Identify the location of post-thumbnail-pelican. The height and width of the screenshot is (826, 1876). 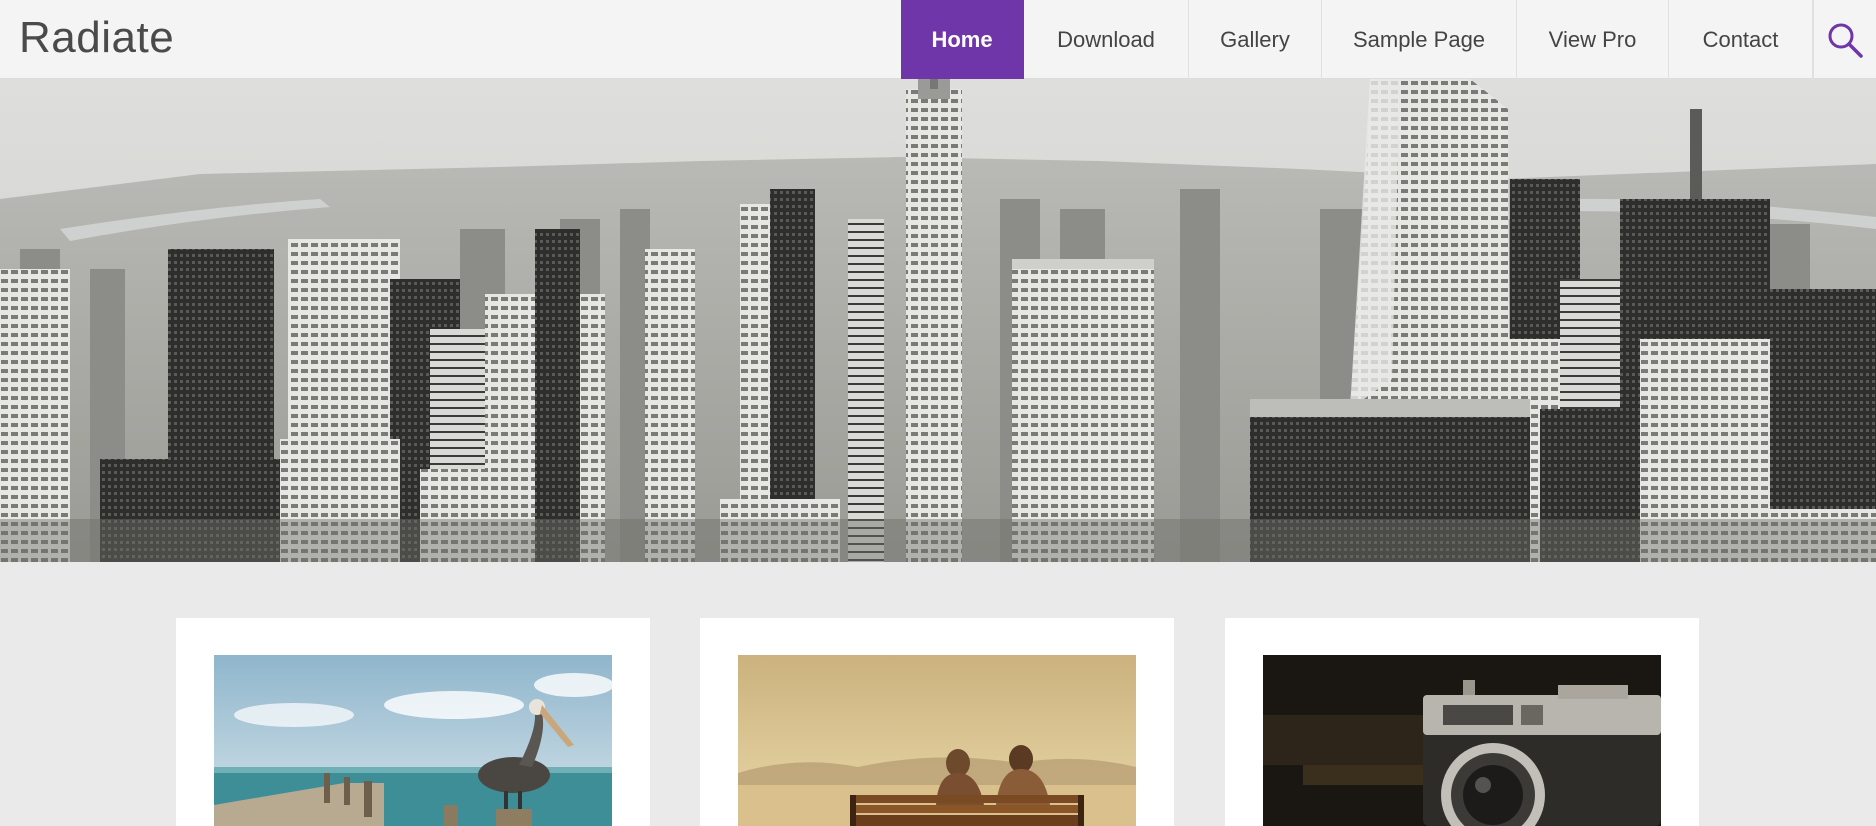
(413, 740).